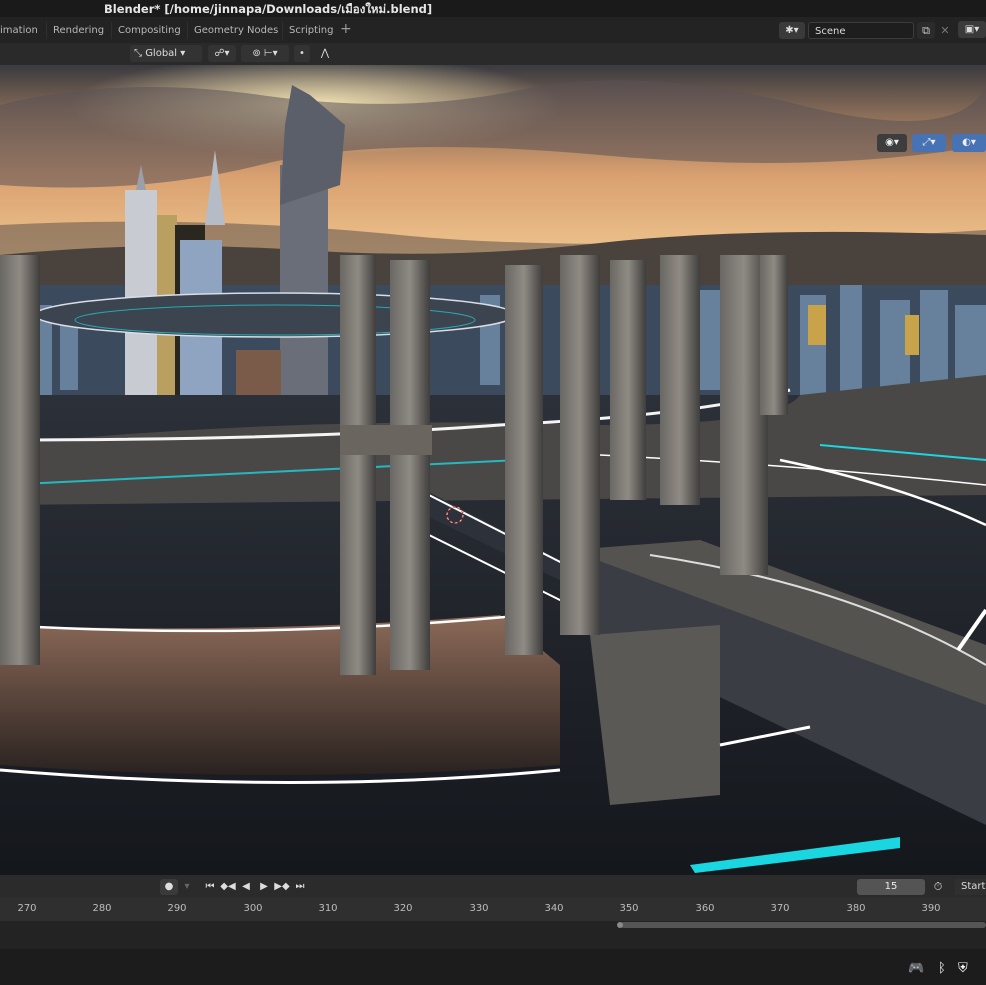  I want to click on ruler-tick: 340, so click(554, 908).